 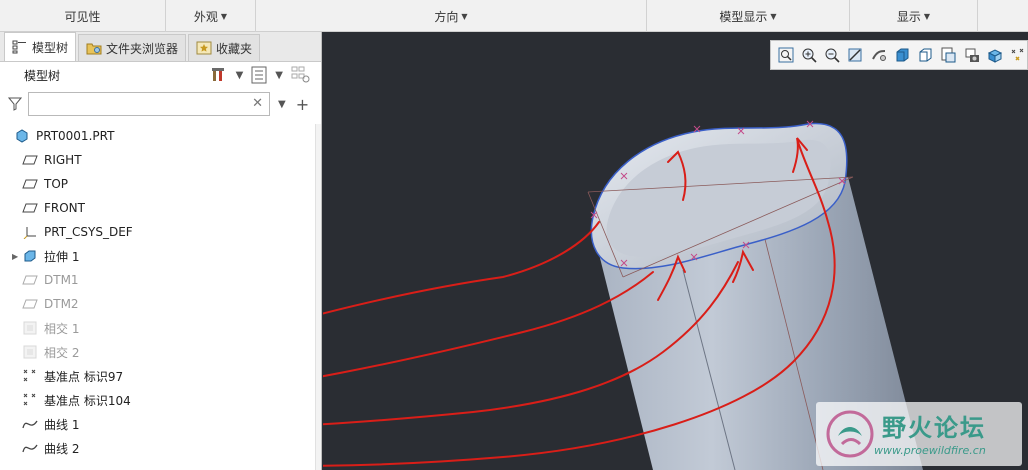 I want to click on expand-arrow-icon: ▶, so click(x=17, y=256).